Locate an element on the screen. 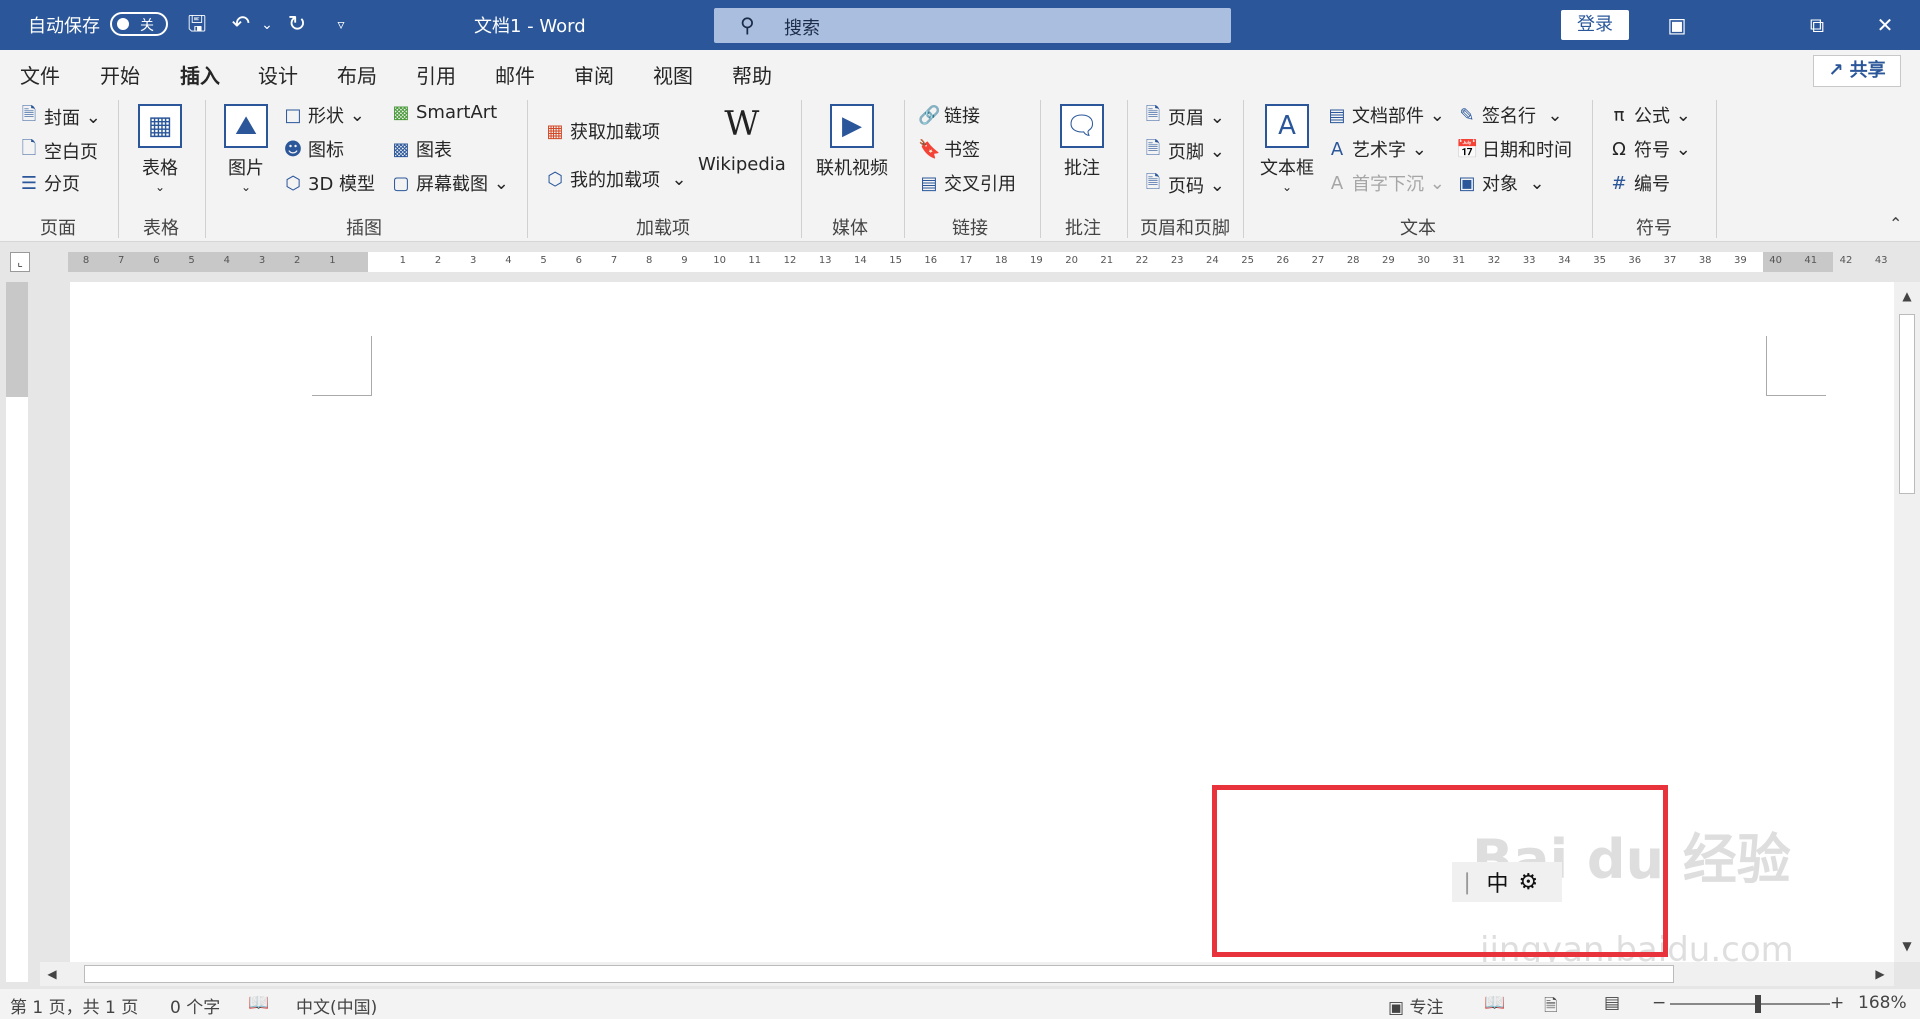 The image size is (1920, 1019). scroll-right-icon: ▶ is located at coordinates (1880, 974).